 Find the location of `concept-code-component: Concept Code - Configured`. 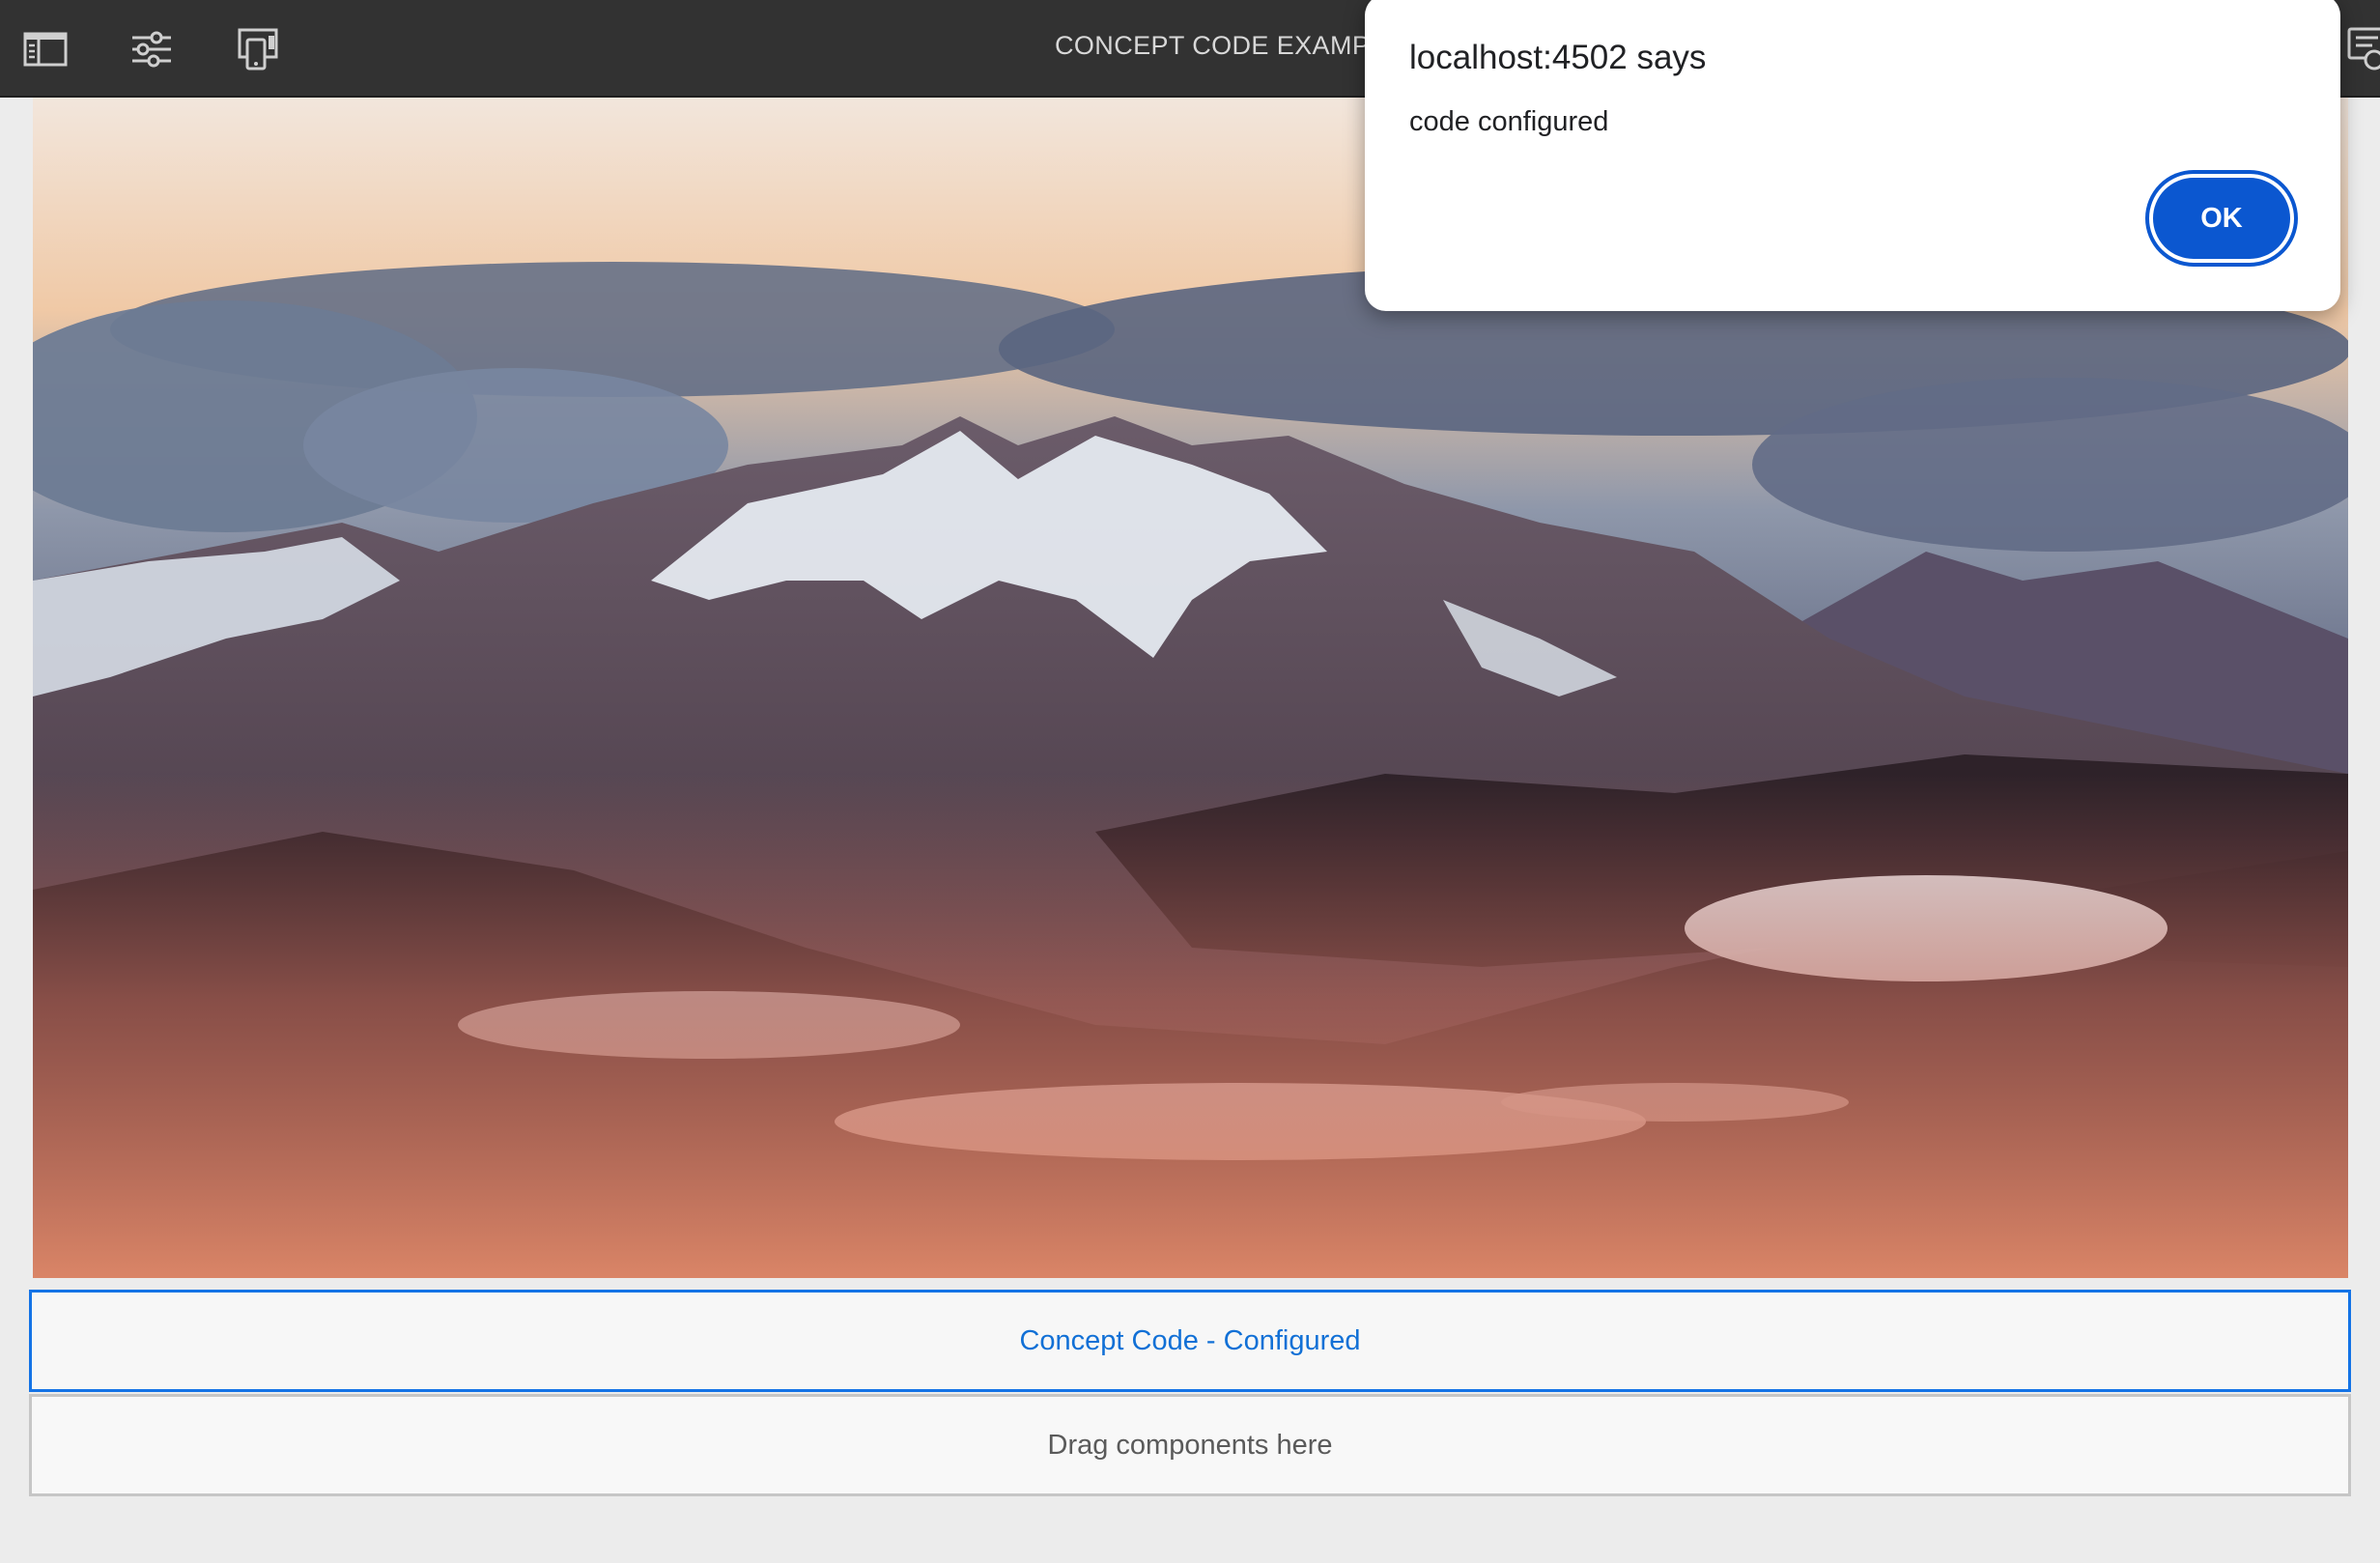

concept-code-component: Concept Code - Configured is located at coordinates (1190, 1341).